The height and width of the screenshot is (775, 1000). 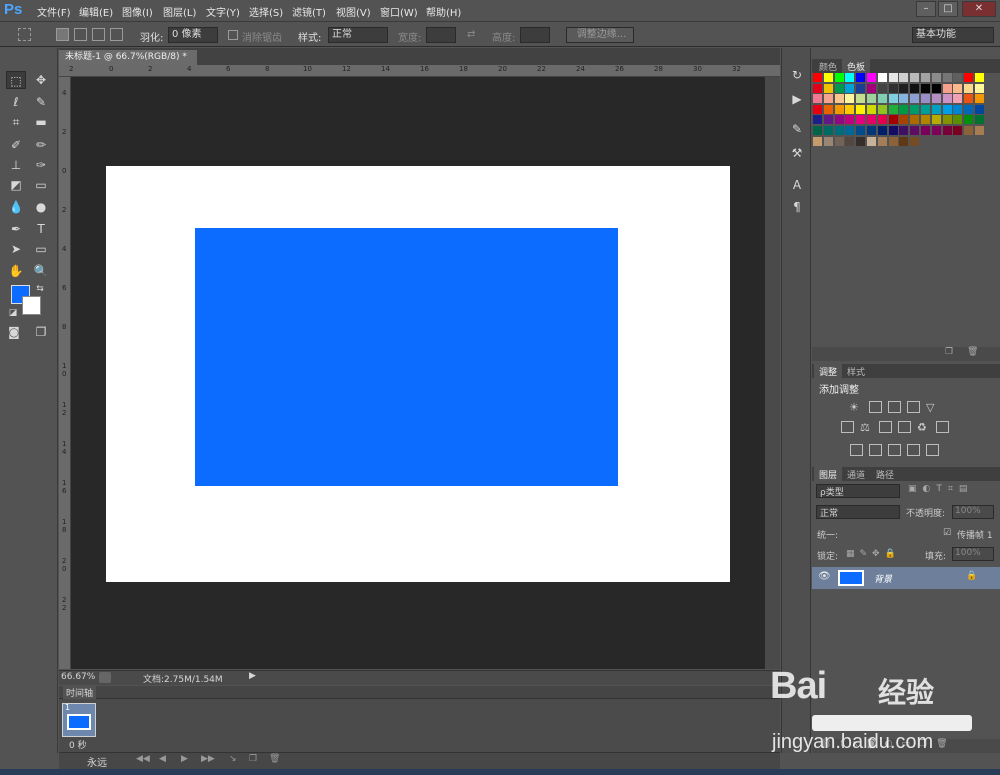 What do you see at coordinates (16, 185) in the screenshot?
I see `eraser-tool-icon: ◩` at bounding box center [16, 185].